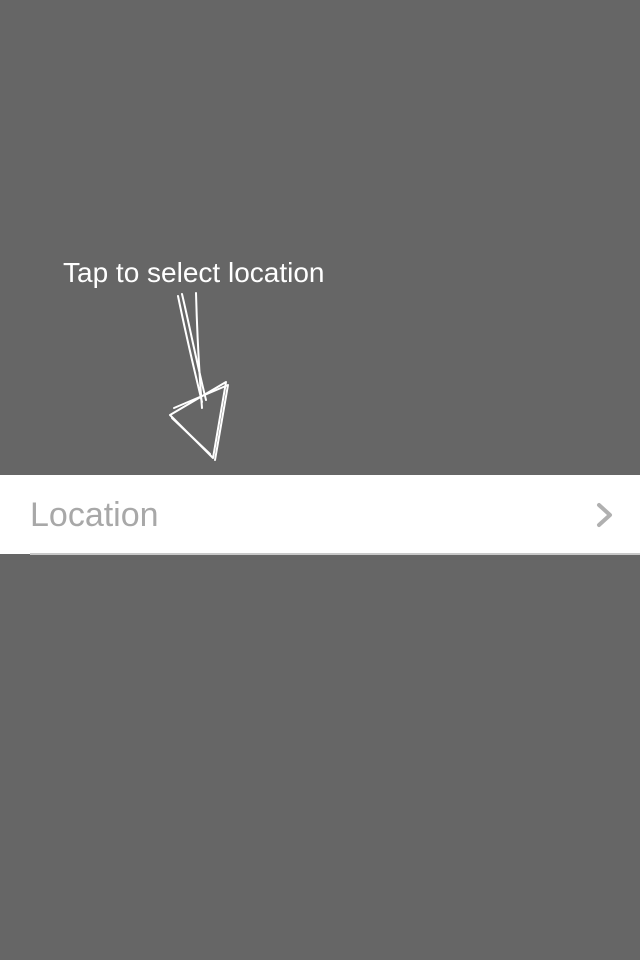 This screenshot has height=960, width=640. What do you see at coordinates (94, 515) in the screenshot?
I see `location-label: Location` at bounding box center [94, 515].